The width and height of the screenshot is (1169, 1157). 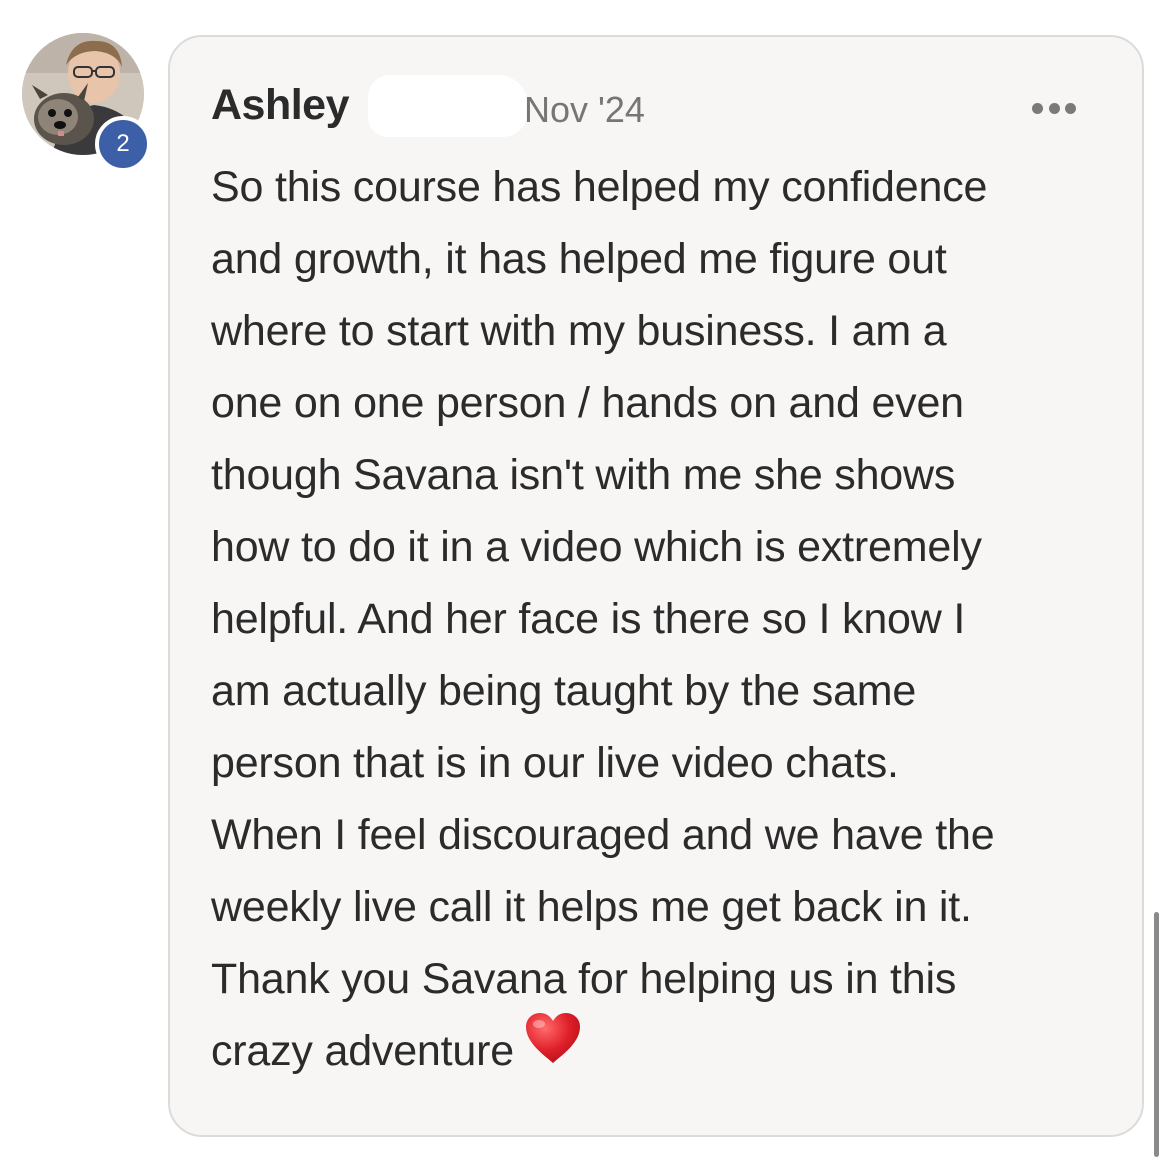 I want to click on comment-line: So this course has helped my confidence, so click(x=599, y=187).